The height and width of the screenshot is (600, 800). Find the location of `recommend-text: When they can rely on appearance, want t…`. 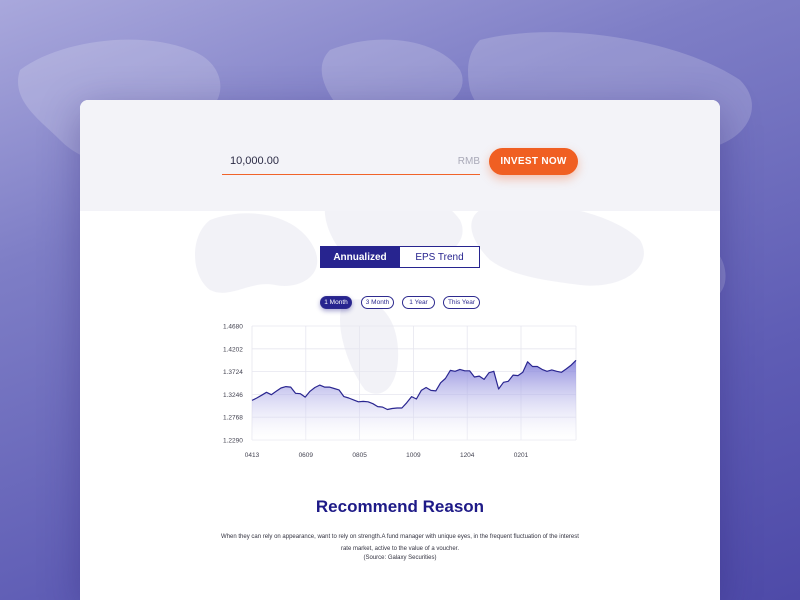

recommend-text: When they can rely on appearance, want t… is located at coordinates (400, 543).